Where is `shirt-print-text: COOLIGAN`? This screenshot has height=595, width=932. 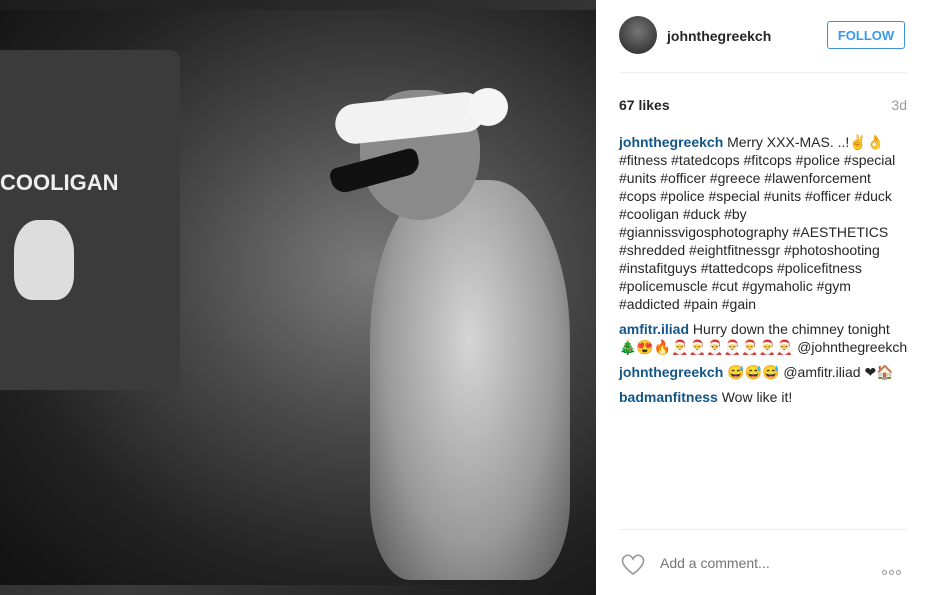
shirt-print-text: COOLIGAN is located at coordinates (59, 182).